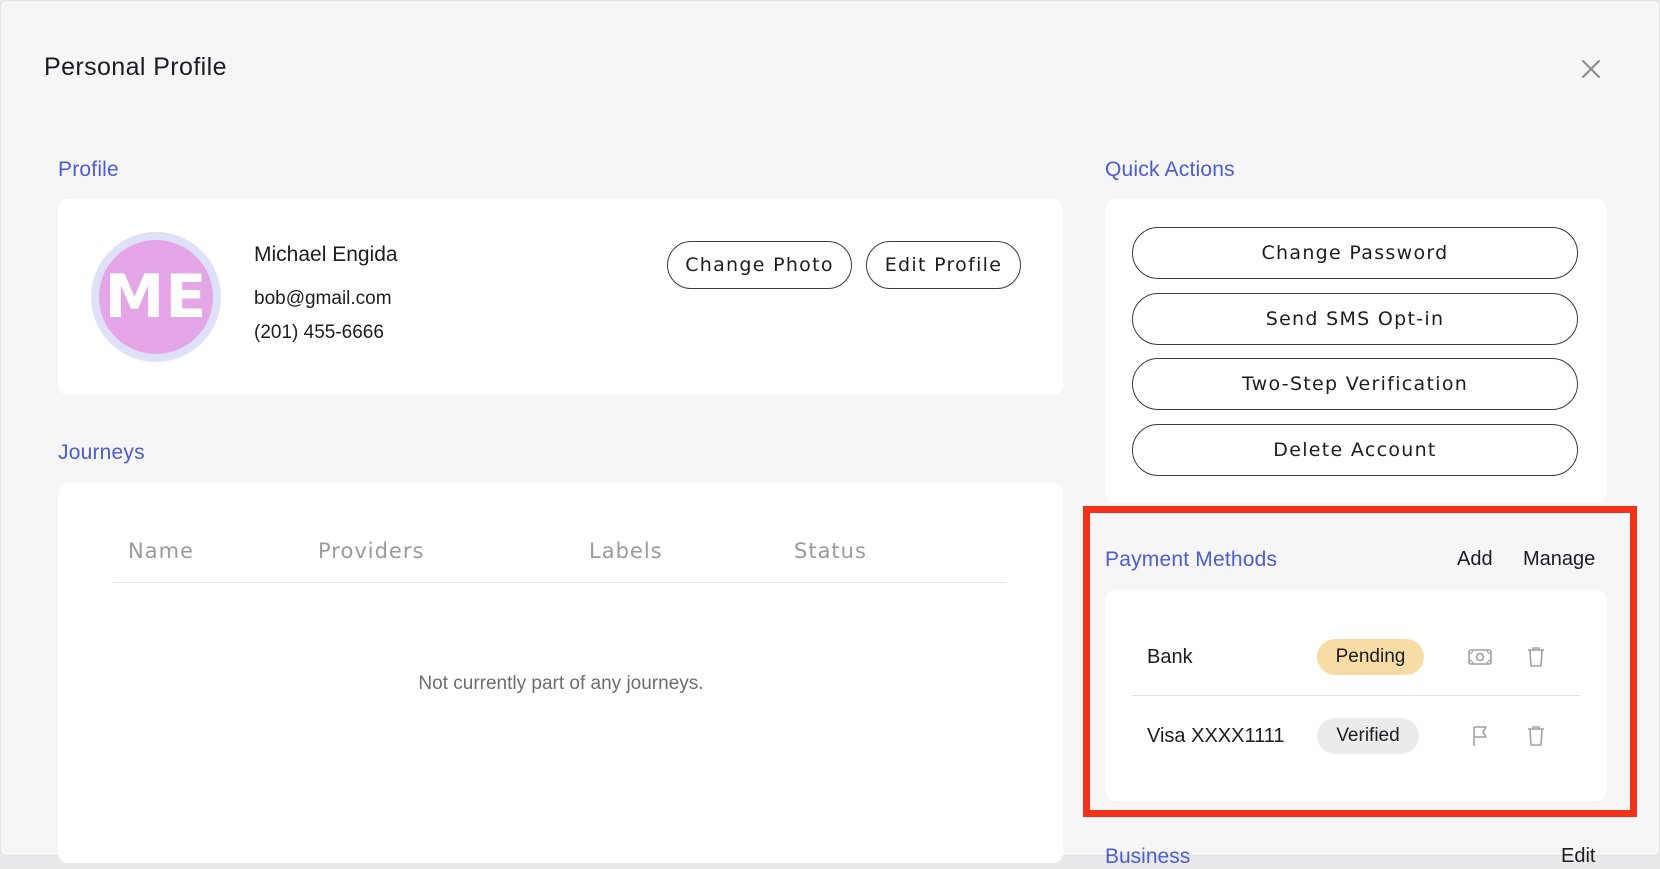  I want to click on delete-account-button: Delete Account, so click(1355, 450).